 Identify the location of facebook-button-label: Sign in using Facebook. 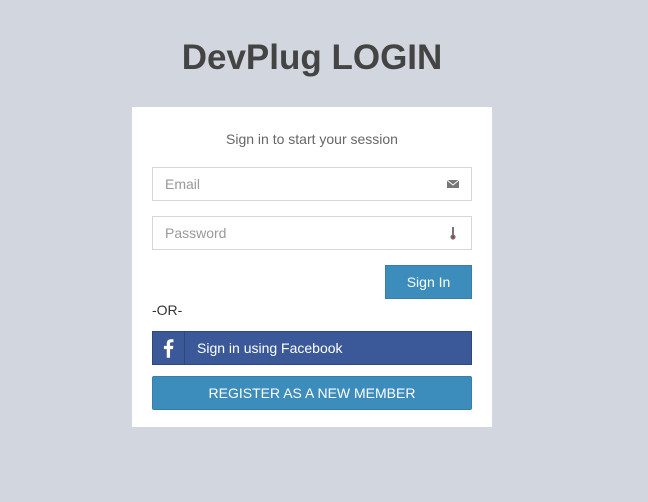
(270, 348).